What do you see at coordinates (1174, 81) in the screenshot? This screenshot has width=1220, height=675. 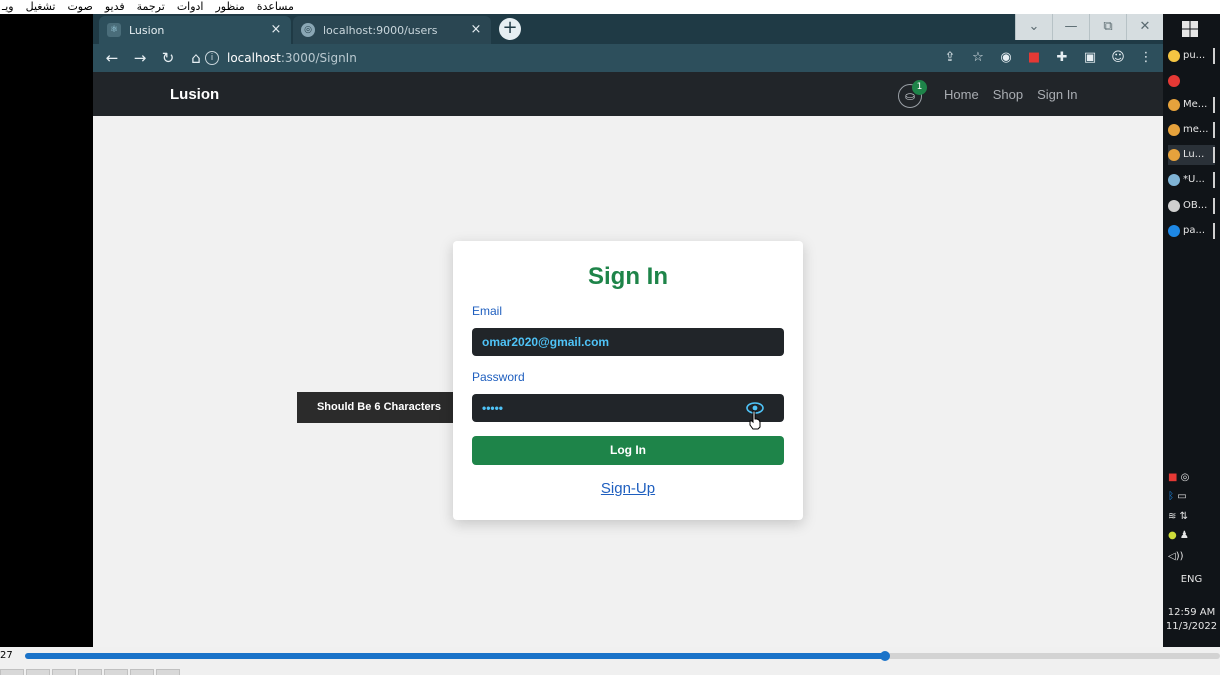 I see `wps-icon` at bounding box center [1174, 81].